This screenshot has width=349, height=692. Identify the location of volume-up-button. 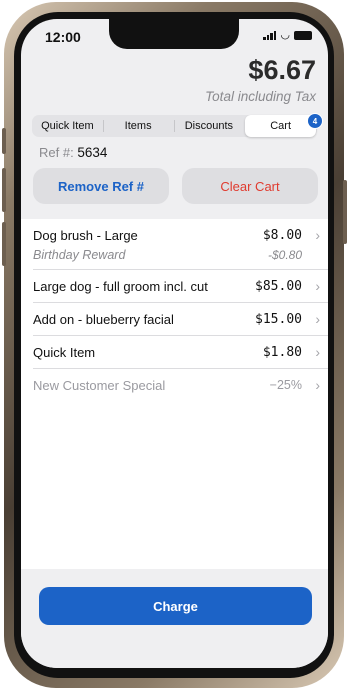
(4, 190).